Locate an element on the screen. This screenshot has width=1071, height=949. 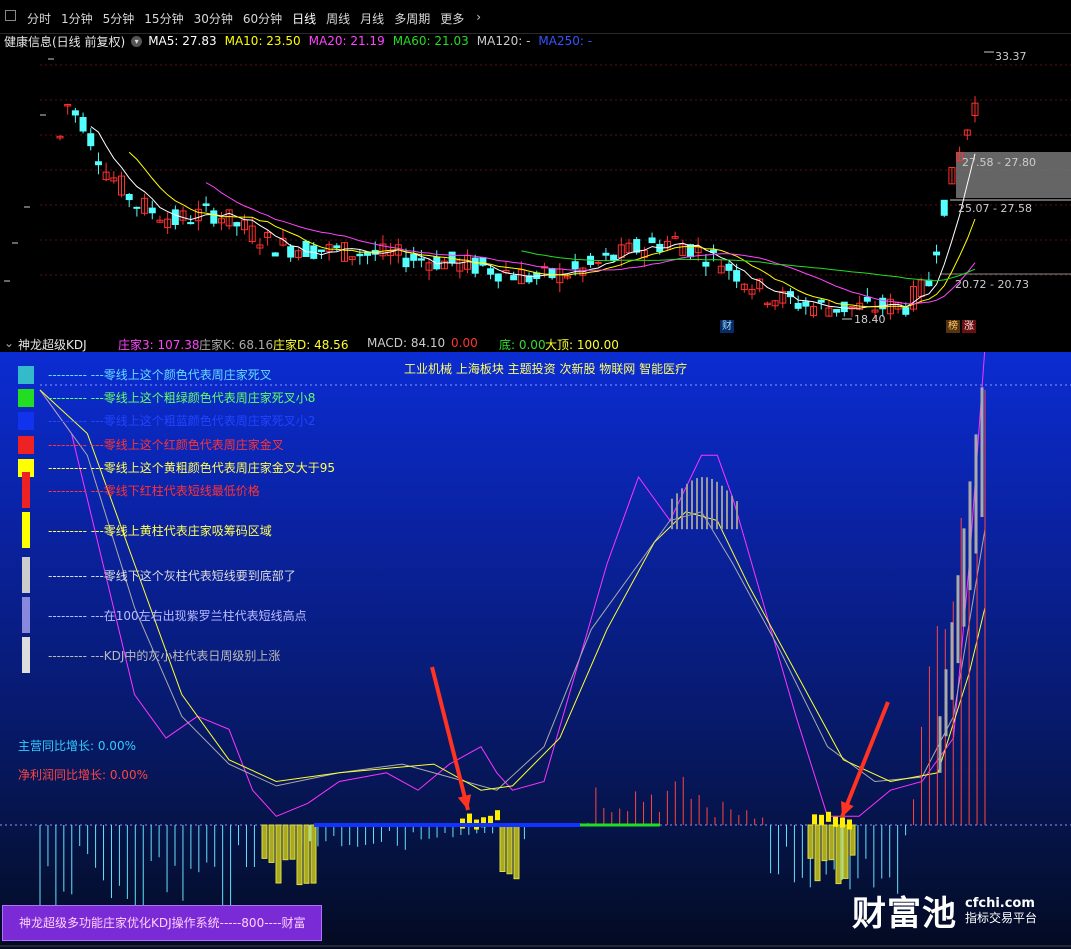
legend-text: --------- ---在100左右出现紫罗兰柱代表短线高点 is located at coordinates (177, 616).